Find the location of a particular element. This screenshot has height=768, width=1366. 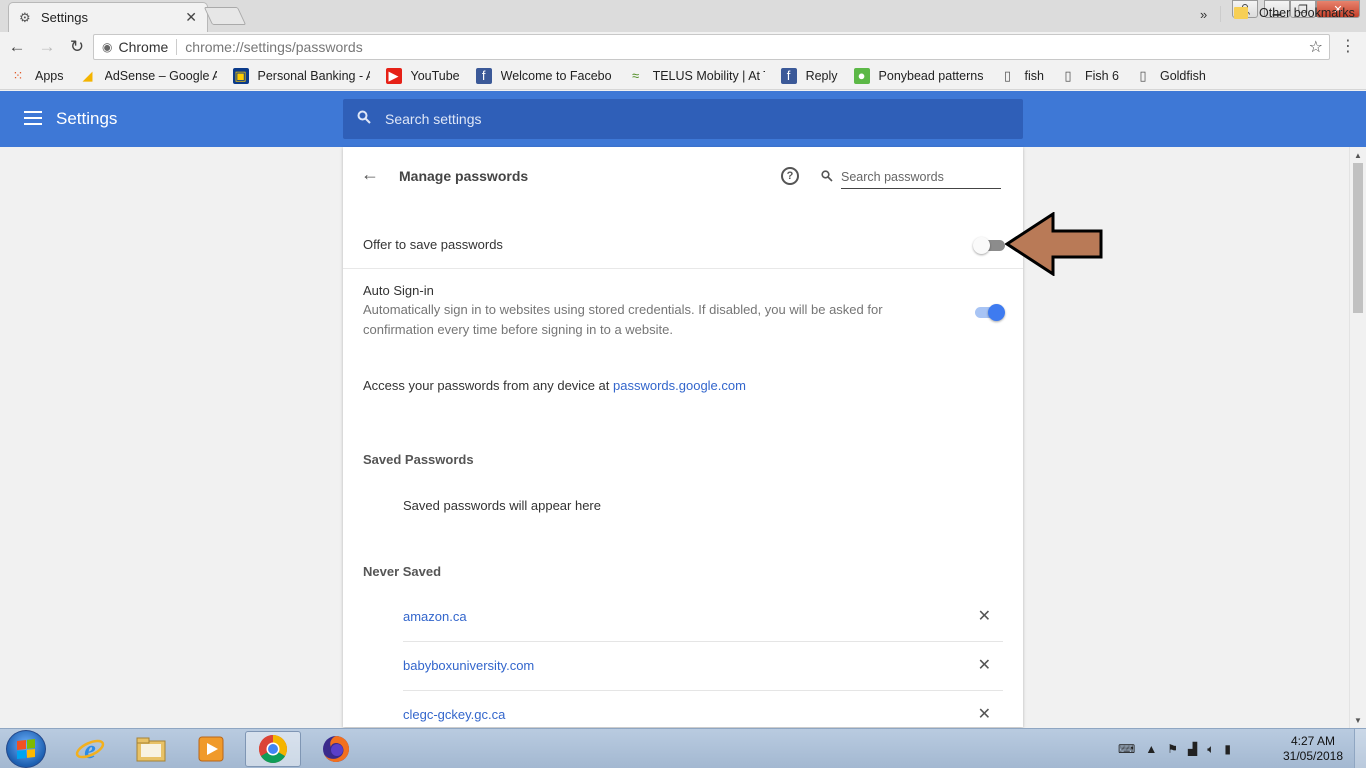

start-button is located at coordinates (26, 749).